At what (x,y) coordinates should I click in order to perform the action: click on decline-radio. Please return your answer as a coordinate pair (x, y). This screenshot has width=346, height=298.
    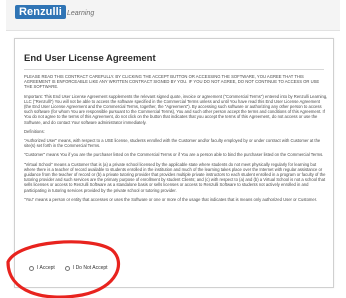
    Looking at the image, I should click on (67, 268).